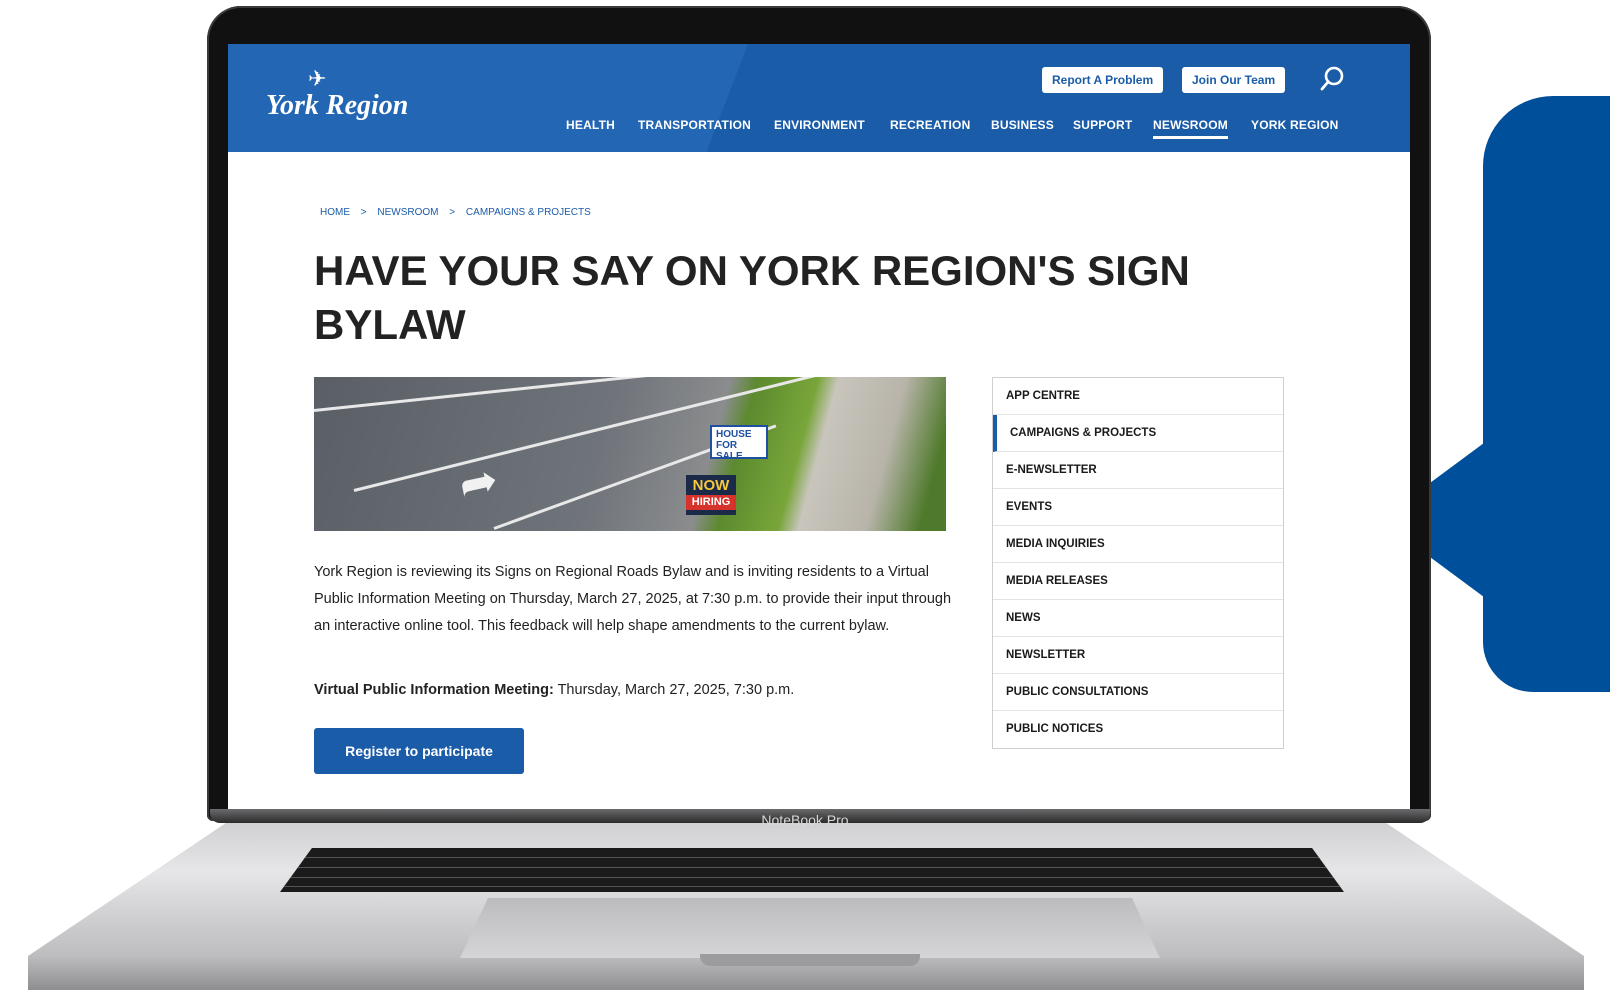 Image resolution: width=1610 pixels, height=996 pixels. What do you see at coordinates (1138, 581) in the screenshot?
I see `sidebar-item-media-releases: MEDIA RELEASES` at bounding box center [1138, 581].